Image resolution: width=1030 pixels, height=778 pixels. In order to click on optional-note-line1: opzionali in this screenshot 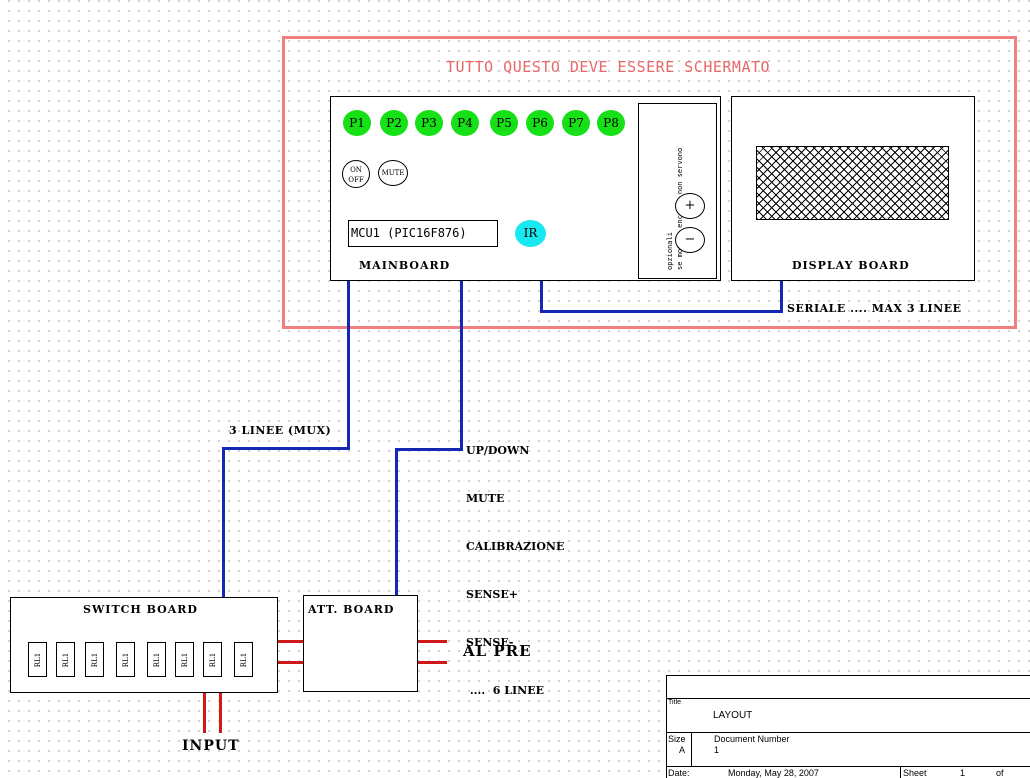, I will do `click(670, 251)`.